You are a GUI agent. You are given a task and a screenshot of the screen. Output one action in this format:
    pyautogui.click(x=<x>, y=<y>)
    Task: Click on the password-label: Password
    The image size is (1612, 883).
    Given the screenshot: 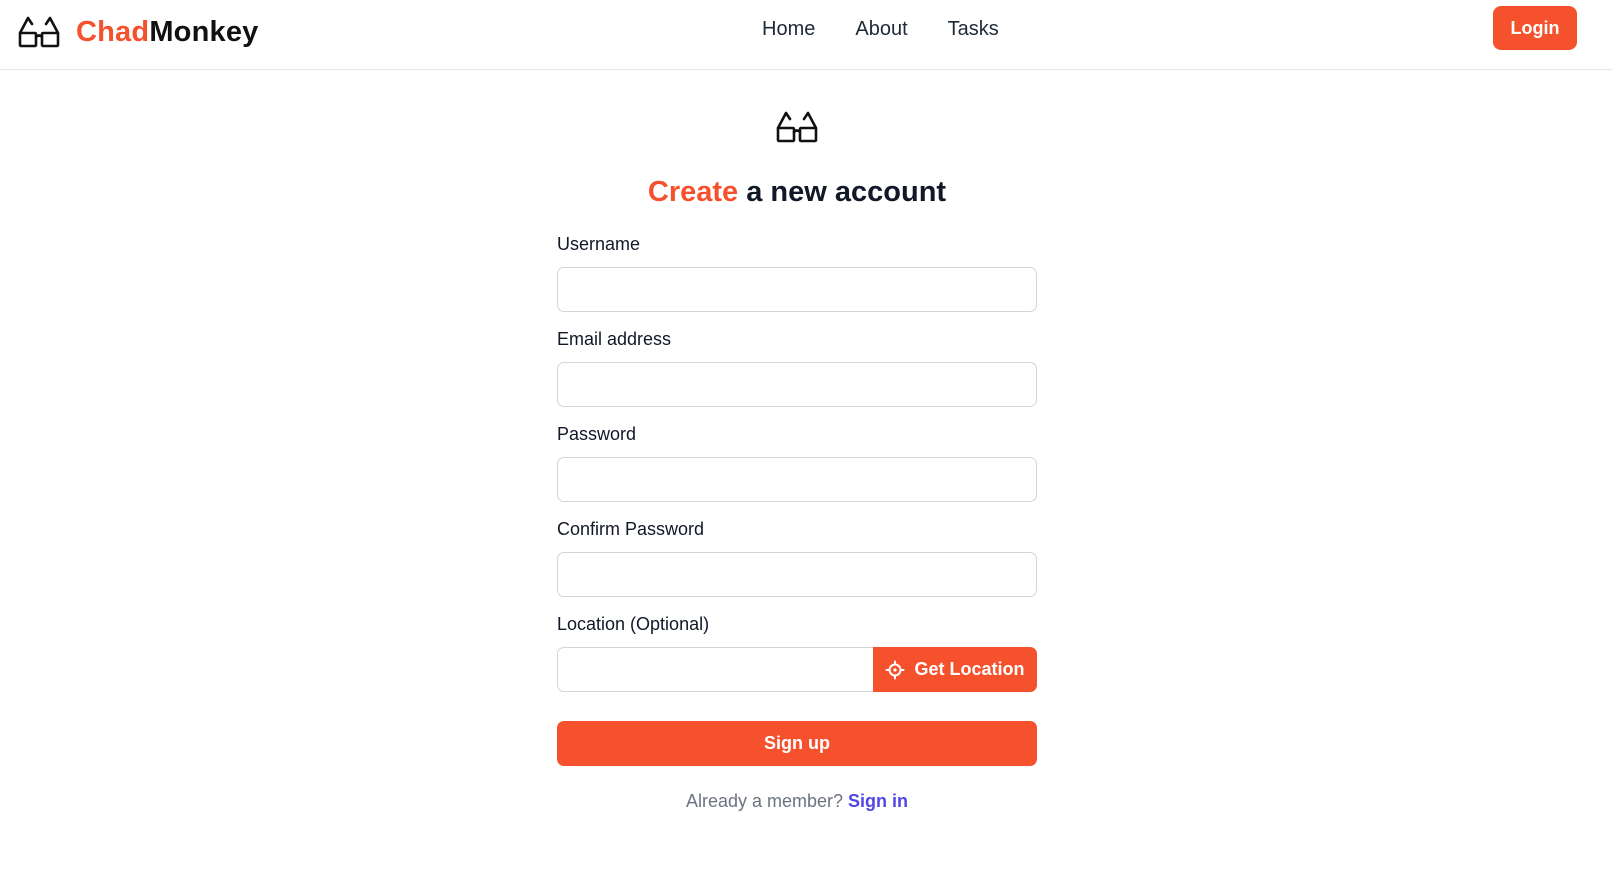 What is the action you would take?
    pyautogui.click(x=597, y=434)
    